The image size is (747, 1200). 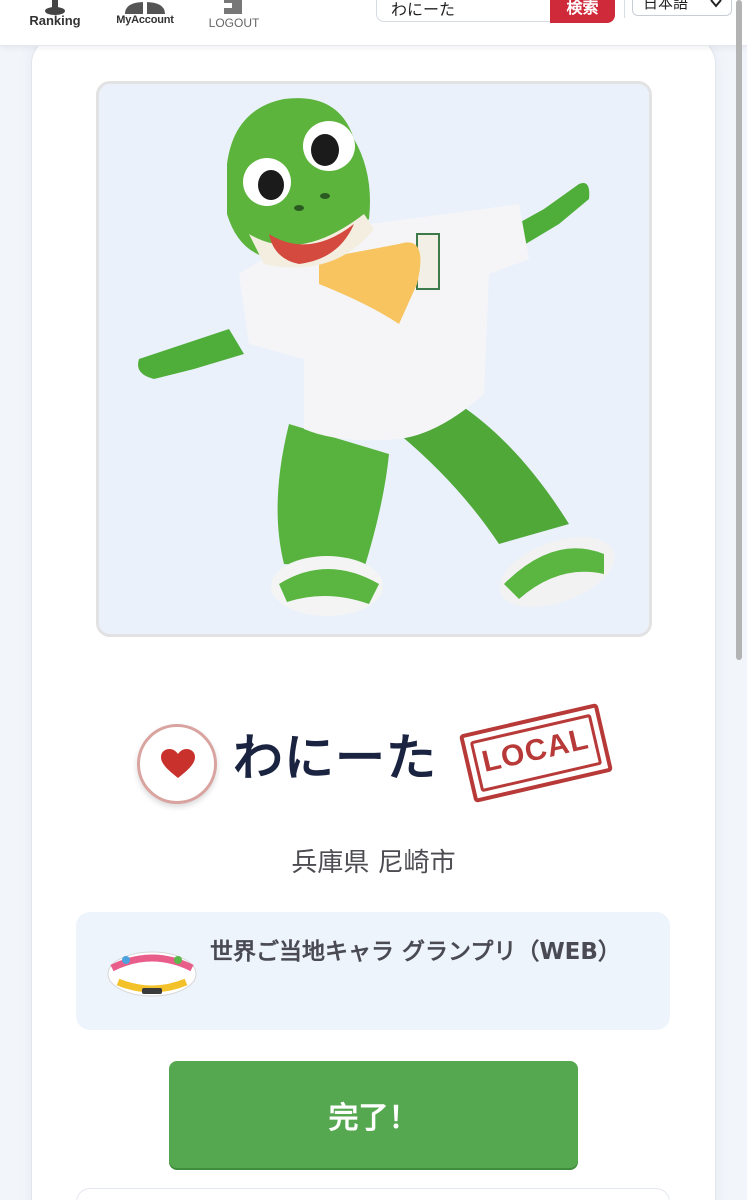 I want to click on search-button: 検索, so click(x=582, y=11).